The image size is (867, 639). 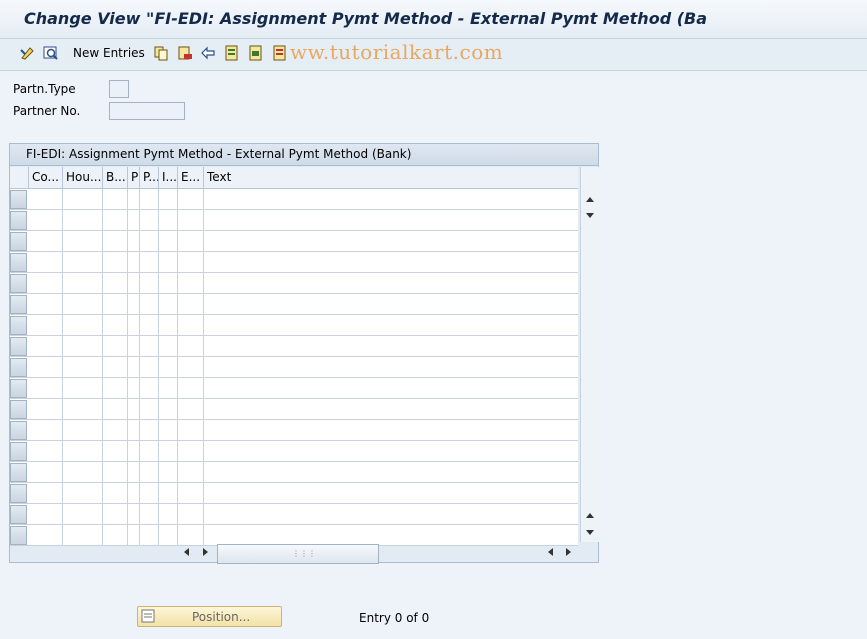 I want to click on display-change-icon, so click(x=27, y=53).